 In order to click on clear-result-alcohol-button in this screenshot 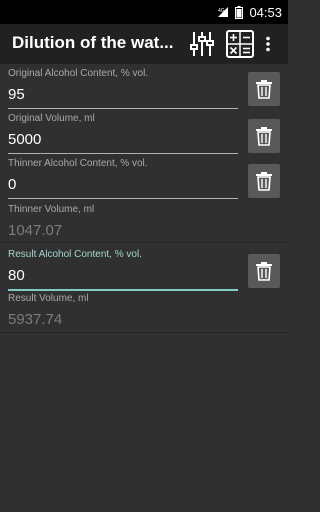, I will do `click(264, 271)`.